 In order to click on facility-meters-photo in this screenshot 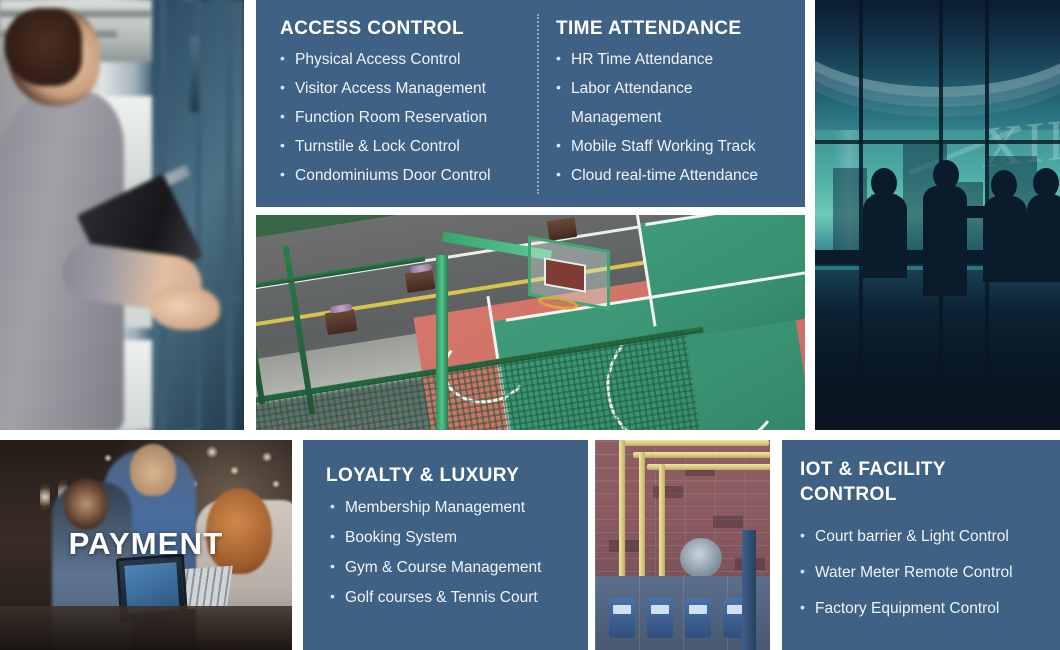, I will do `click(682, 545)`.